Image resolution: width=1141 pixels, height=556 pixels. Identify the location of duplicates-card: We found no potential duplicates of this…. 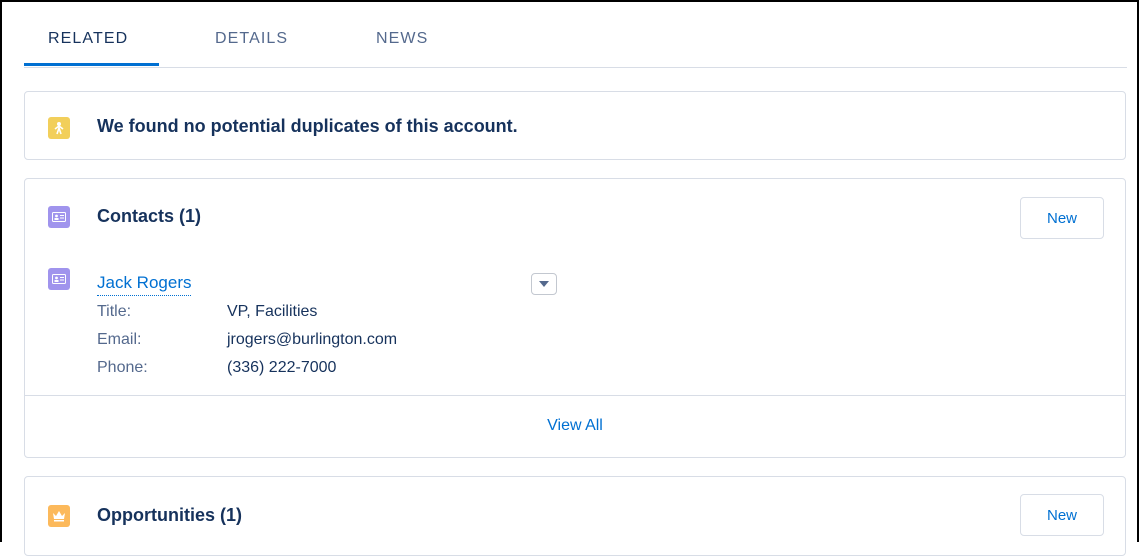
(575, 125).